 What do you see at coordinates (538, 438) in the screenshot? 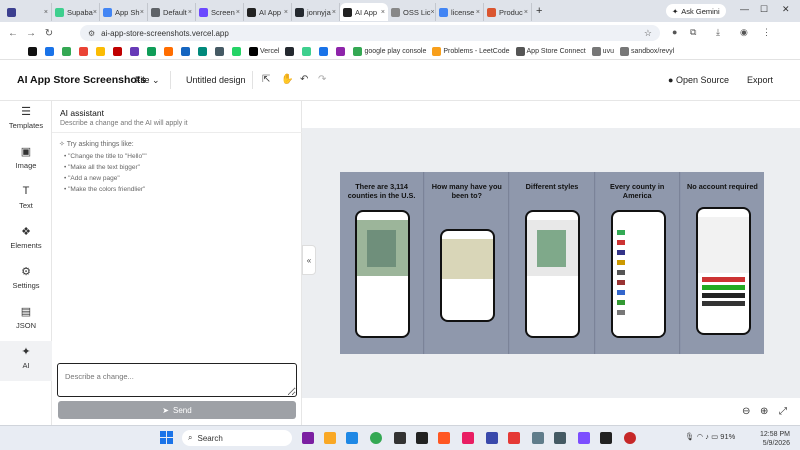
I see `settings-app-icon` at bounding box center [538, 438].